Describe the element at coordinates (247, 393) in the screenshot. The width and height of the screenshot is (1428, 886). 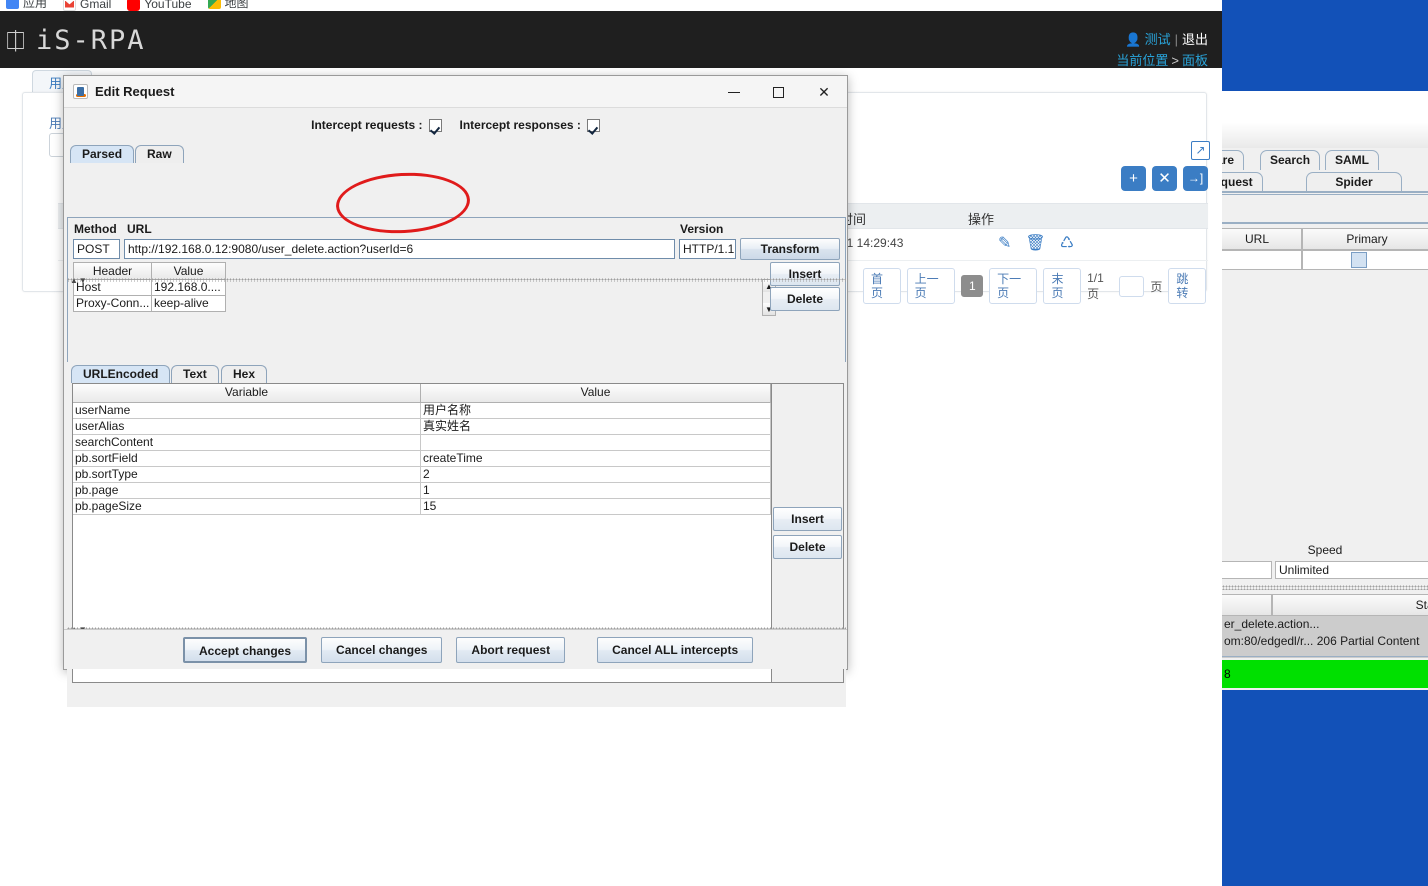
I see `body-col-variable: Variable` at that location.